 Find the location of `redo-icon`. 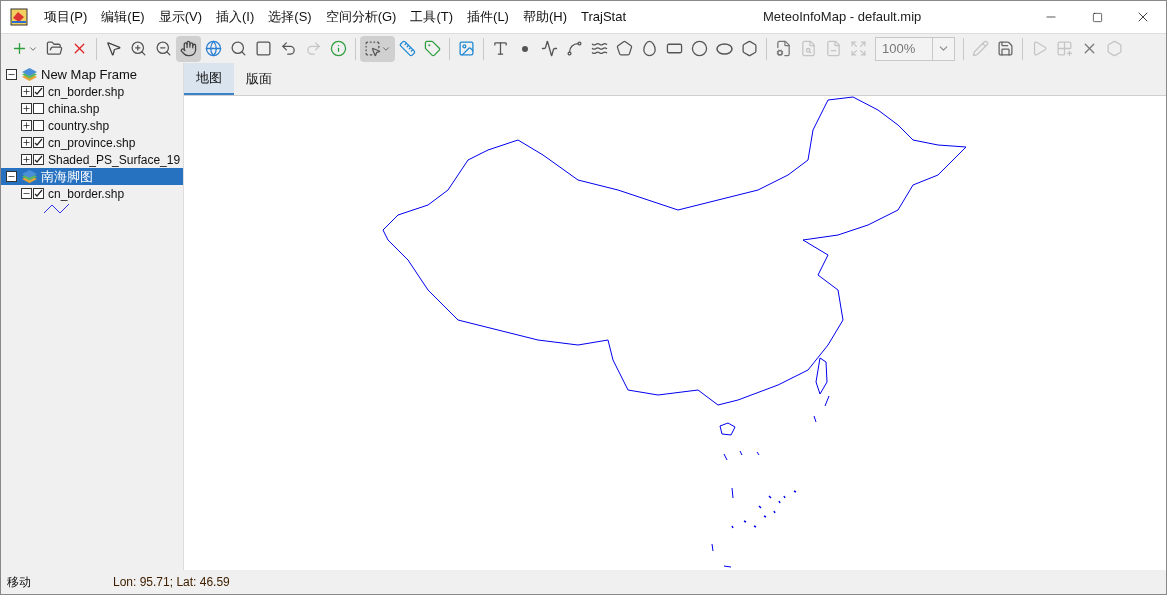

redo-icon is located at coordinates (313, 48).